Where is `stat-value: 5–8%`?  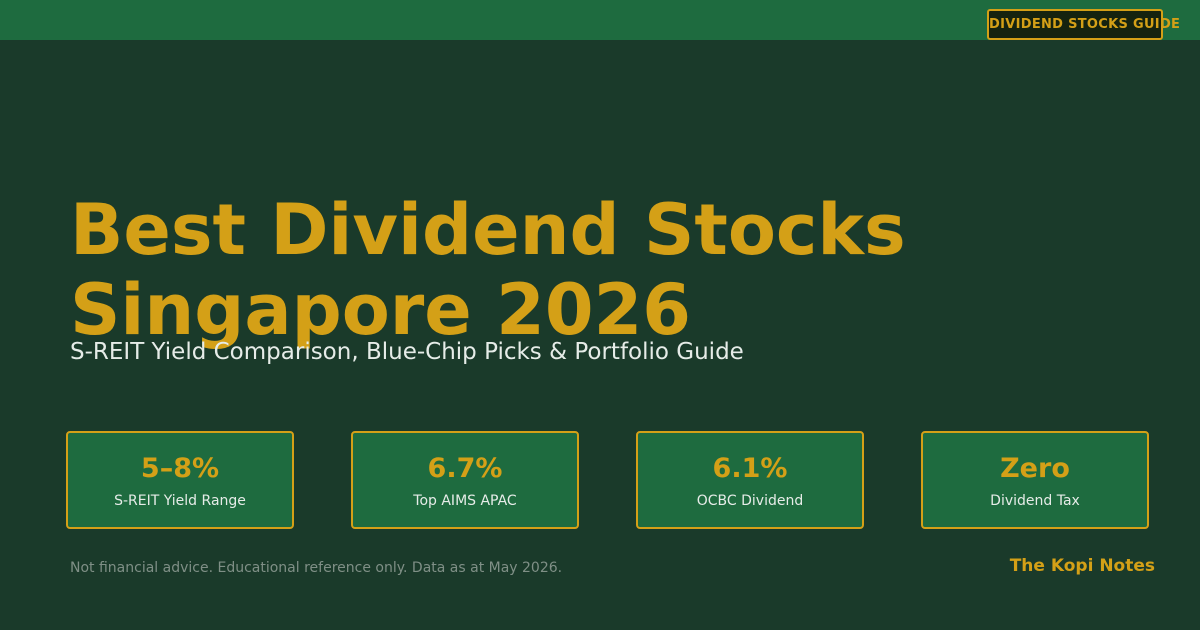
stat-value: 5–8% is located at coordinates (180, 468).